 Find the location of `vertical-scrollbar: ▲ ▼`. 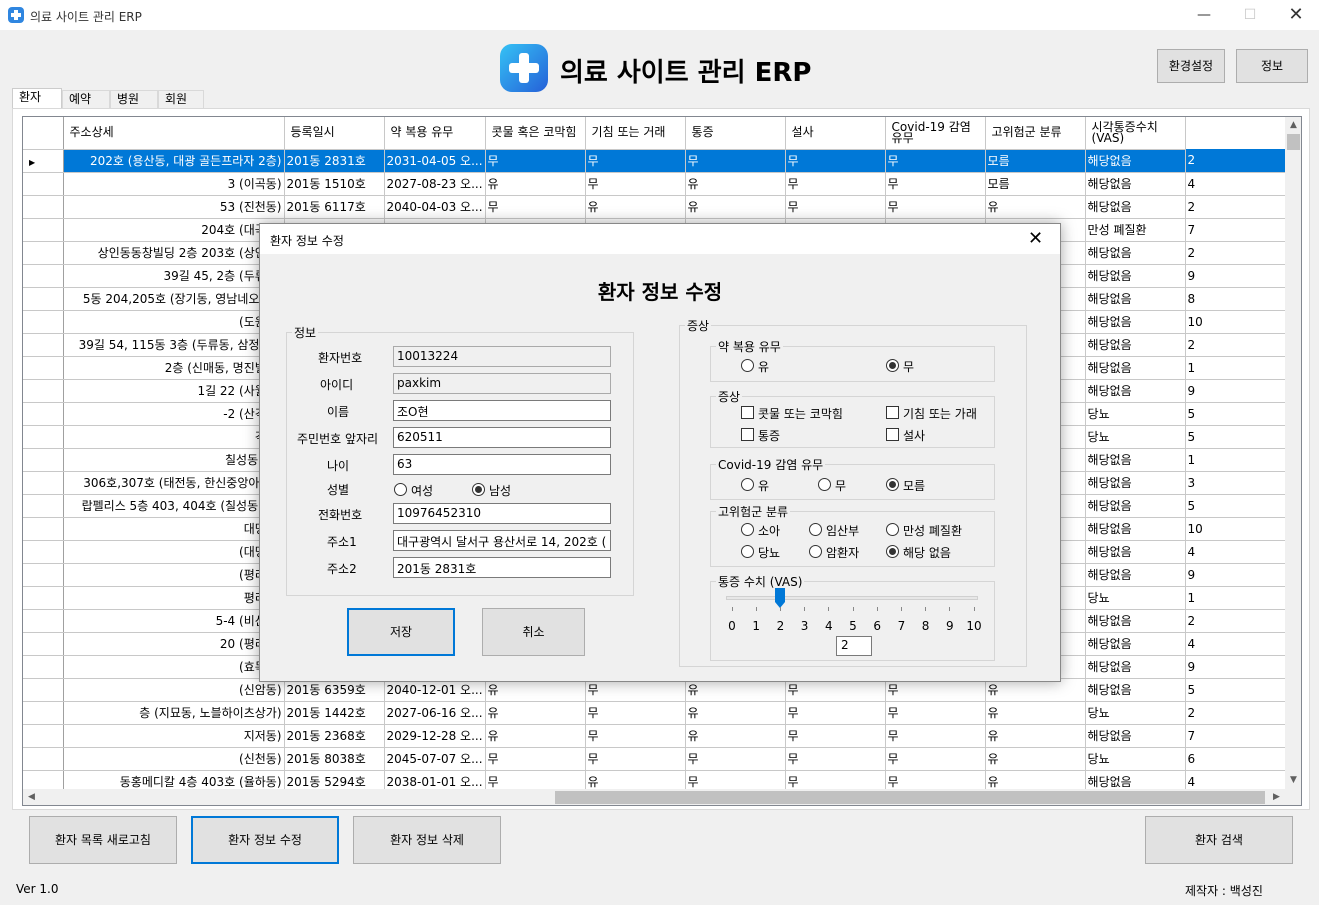

vertical-scrollbar: ▲ ▼ is located at coordinates (1293, 453).